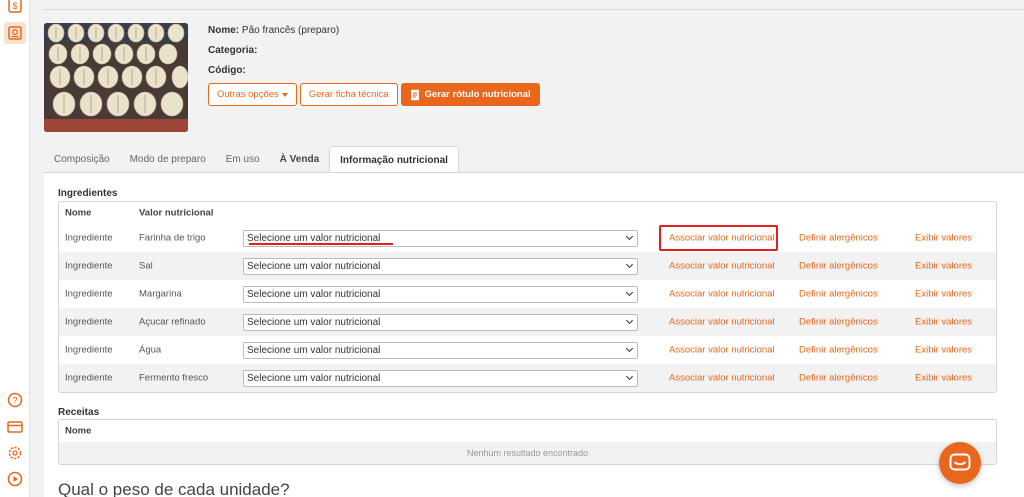 The width and height of the screenshot is (1024, 497). I want to click on tab-nutrition-info: Informação nutricional, so click(394, 159).